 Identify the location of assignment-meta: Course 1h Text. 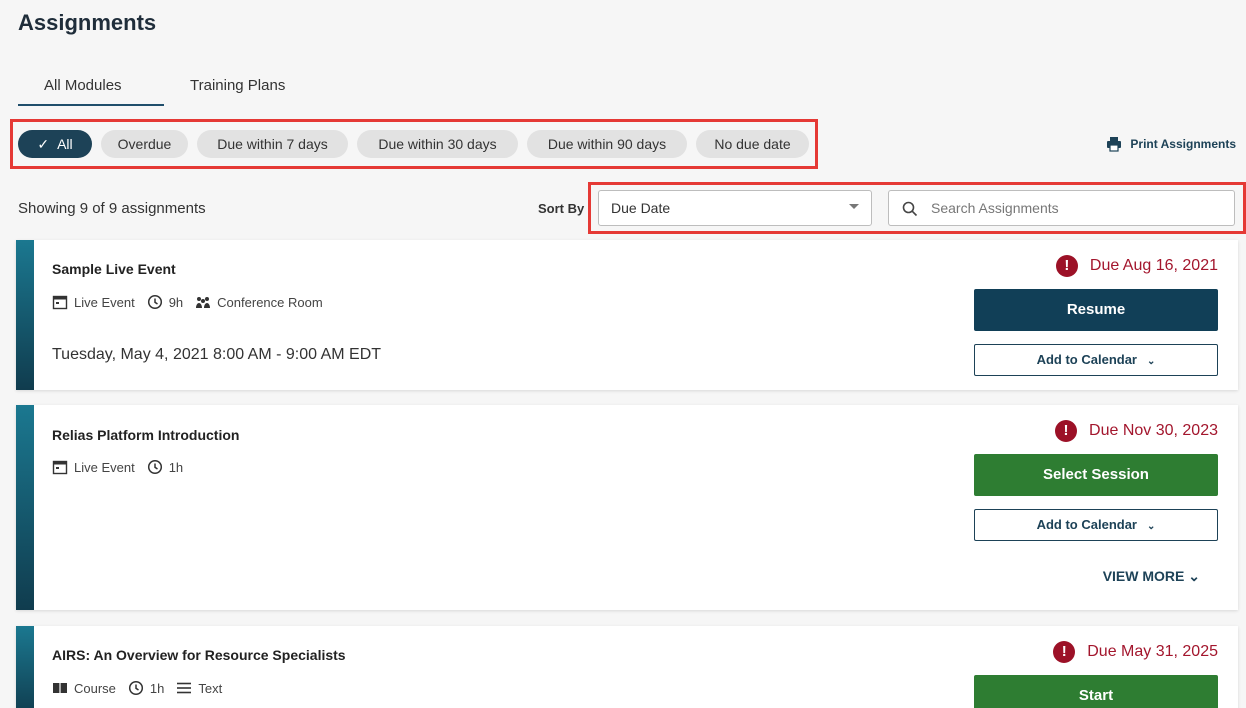
(143, 688).